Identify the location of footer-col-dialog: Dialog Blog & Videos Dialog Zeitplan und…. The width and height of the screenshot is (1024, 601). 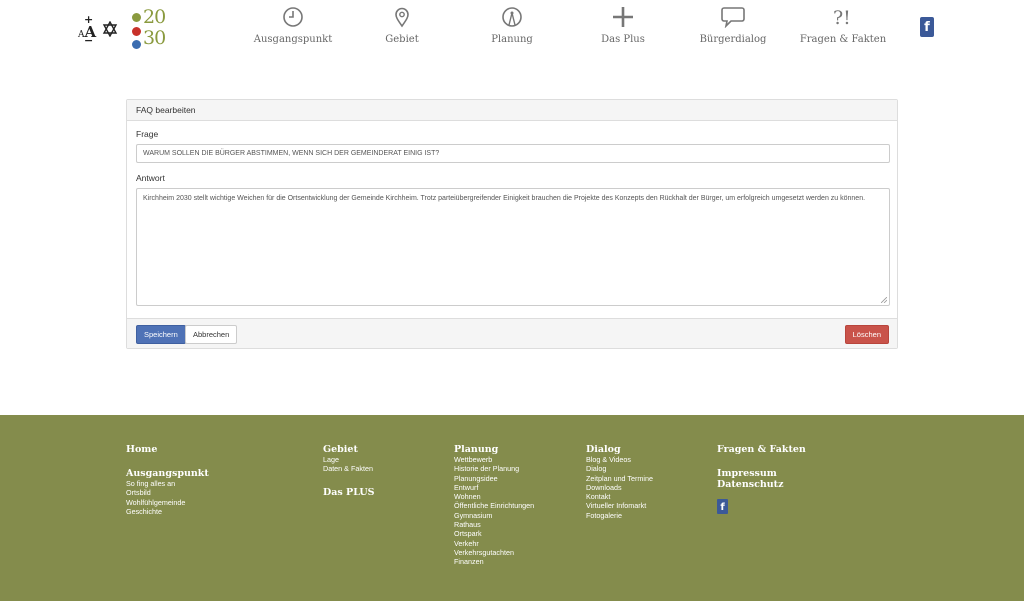
(619, 482).